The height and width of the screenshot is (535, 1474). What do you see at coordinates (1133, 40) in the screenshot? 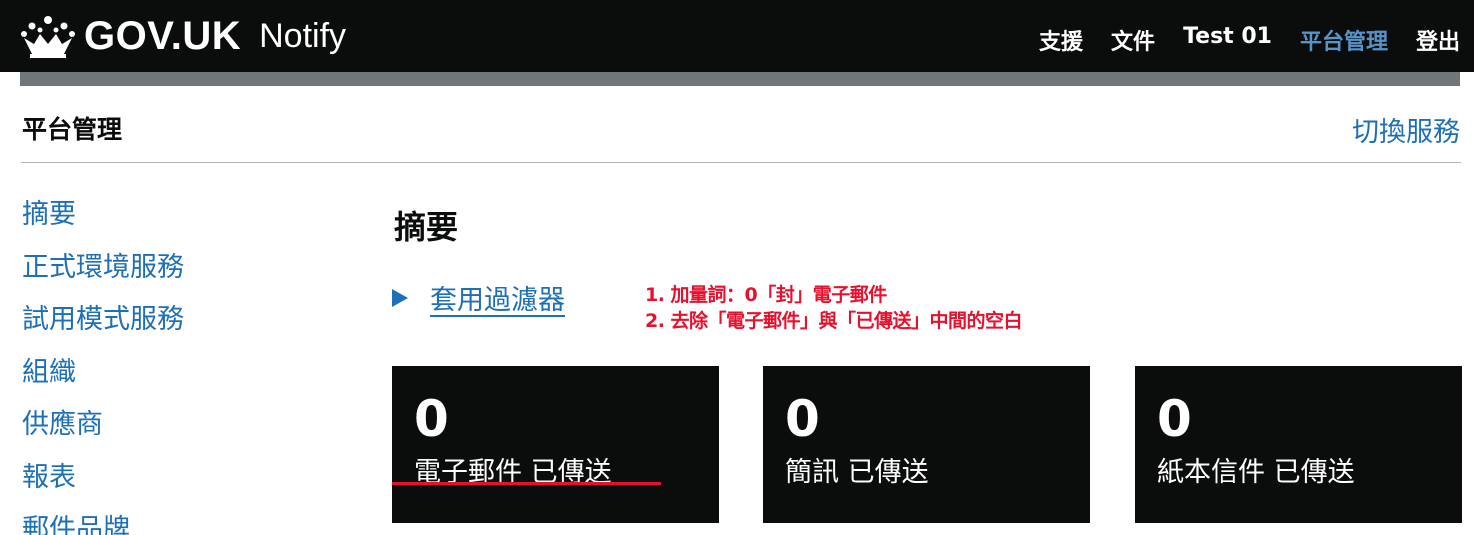
I see `nav-documentation: 文件` at bounding box center [1133, 40].